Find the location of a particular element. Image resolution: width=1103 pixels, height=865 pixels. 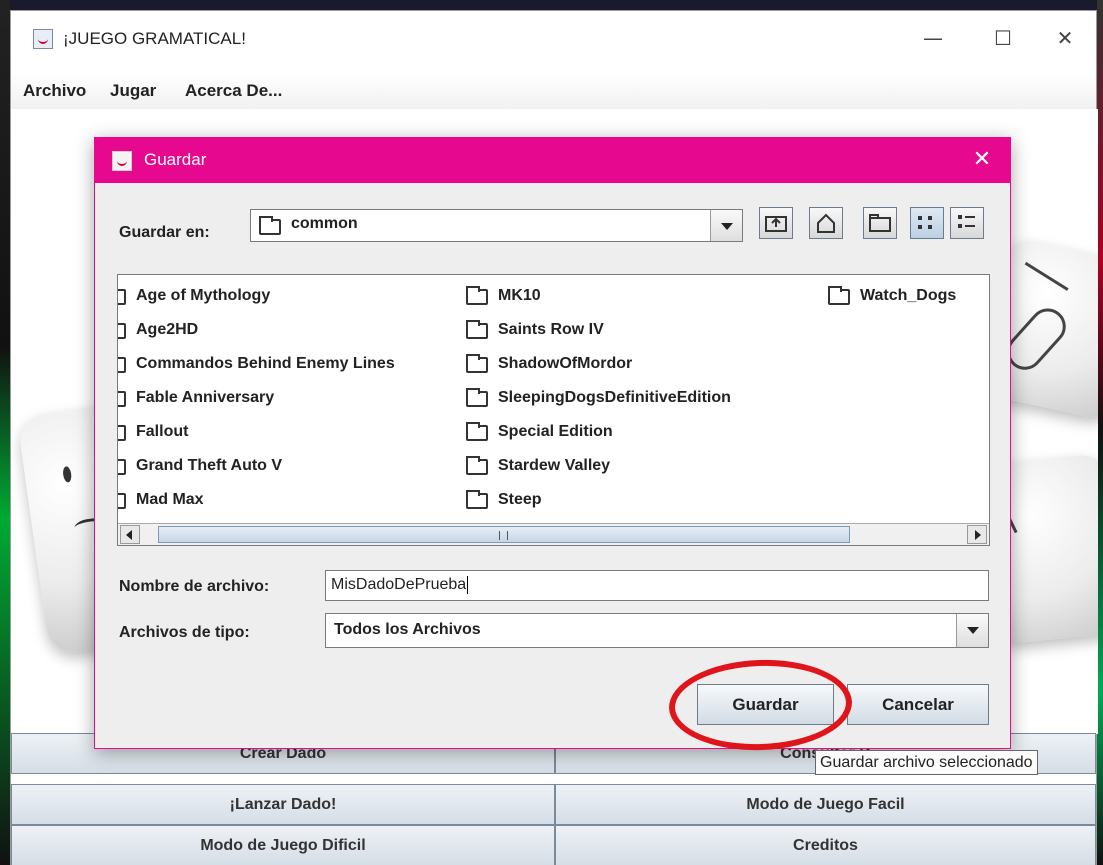

filename-input: MisDadoDePrueba is located at coordinates (657, 585).